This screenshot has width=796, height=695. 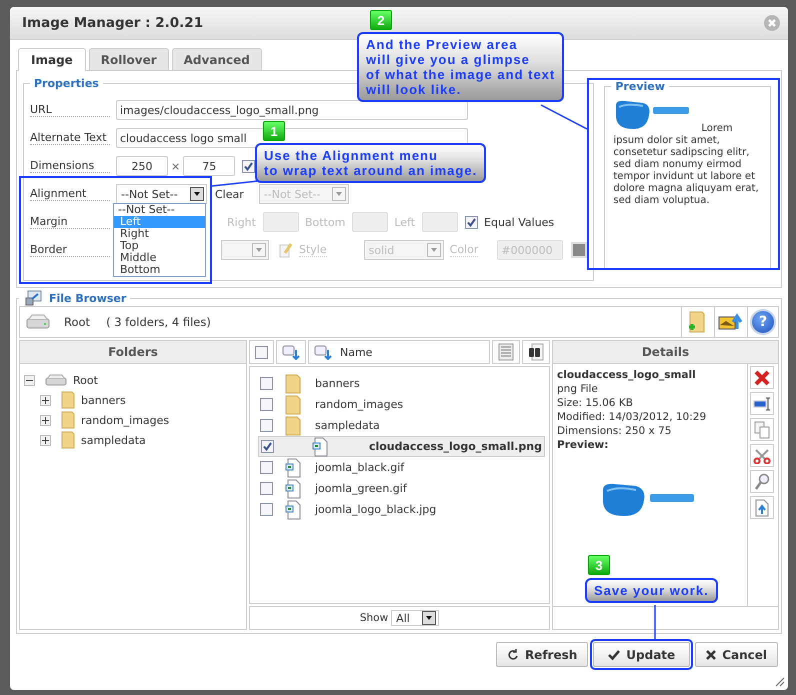 I want to click on rename-button, so click(x=762, y=403).